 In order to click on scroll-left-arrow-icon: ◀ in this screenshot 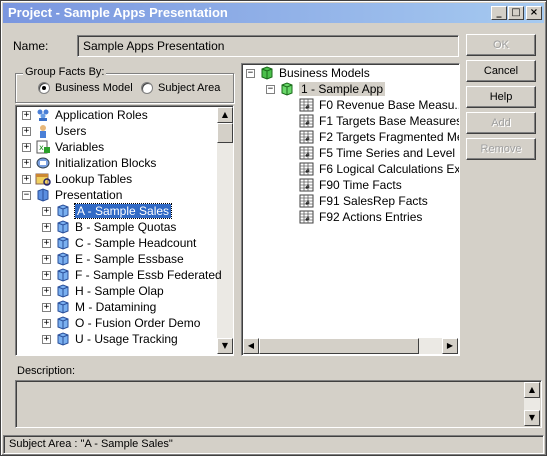, I will do `click(251, 346)`.